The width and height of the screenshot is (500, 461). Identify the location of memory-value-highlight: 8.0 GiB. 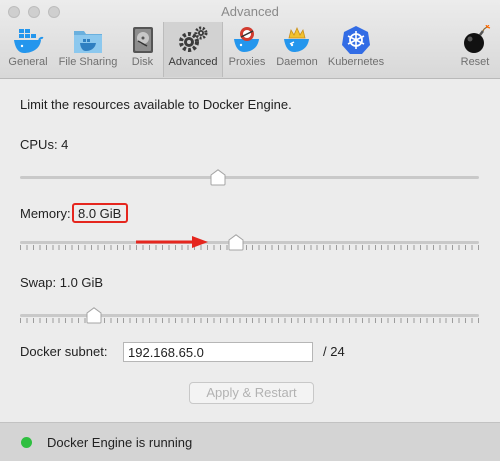
(100, 213).